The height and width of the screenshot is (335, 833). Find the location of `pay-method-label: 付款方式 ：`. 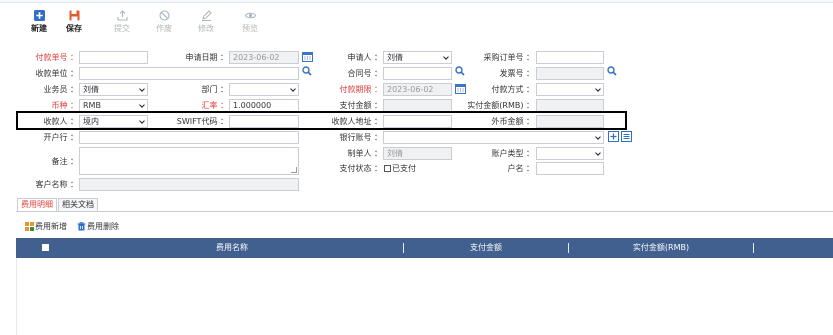

pay-method-label: 付款方式 ： is located at coordinates (512, 89).